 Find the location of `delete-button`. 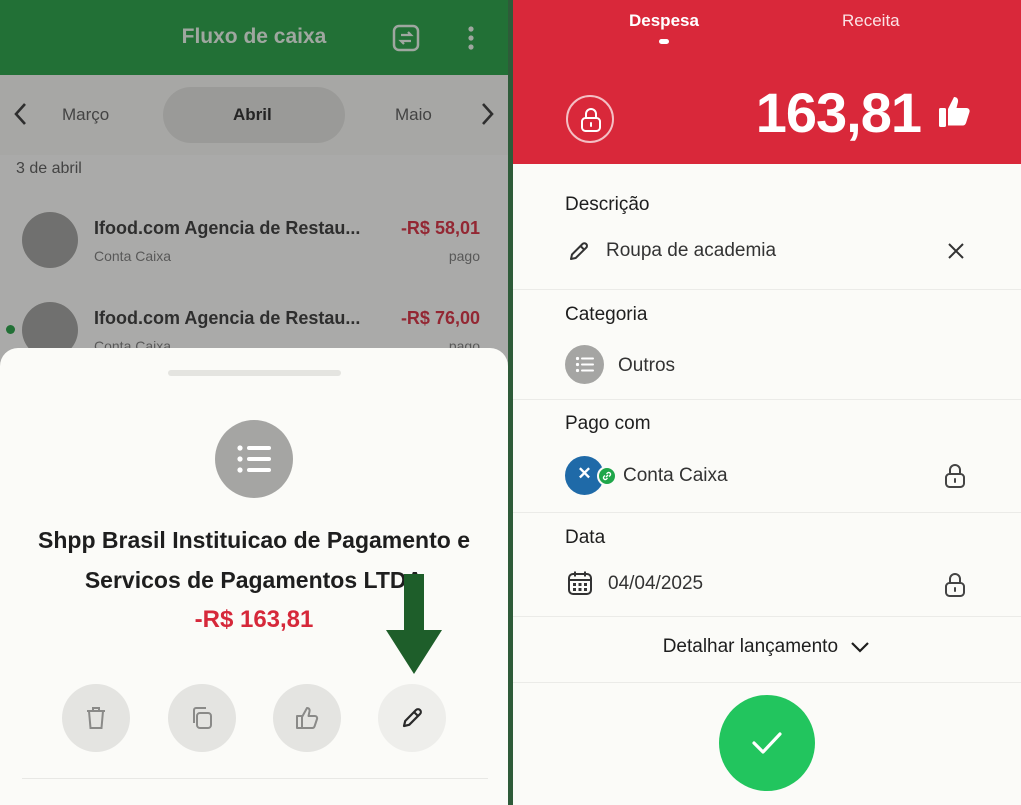

delete-button is located at coordinates (96, 718).